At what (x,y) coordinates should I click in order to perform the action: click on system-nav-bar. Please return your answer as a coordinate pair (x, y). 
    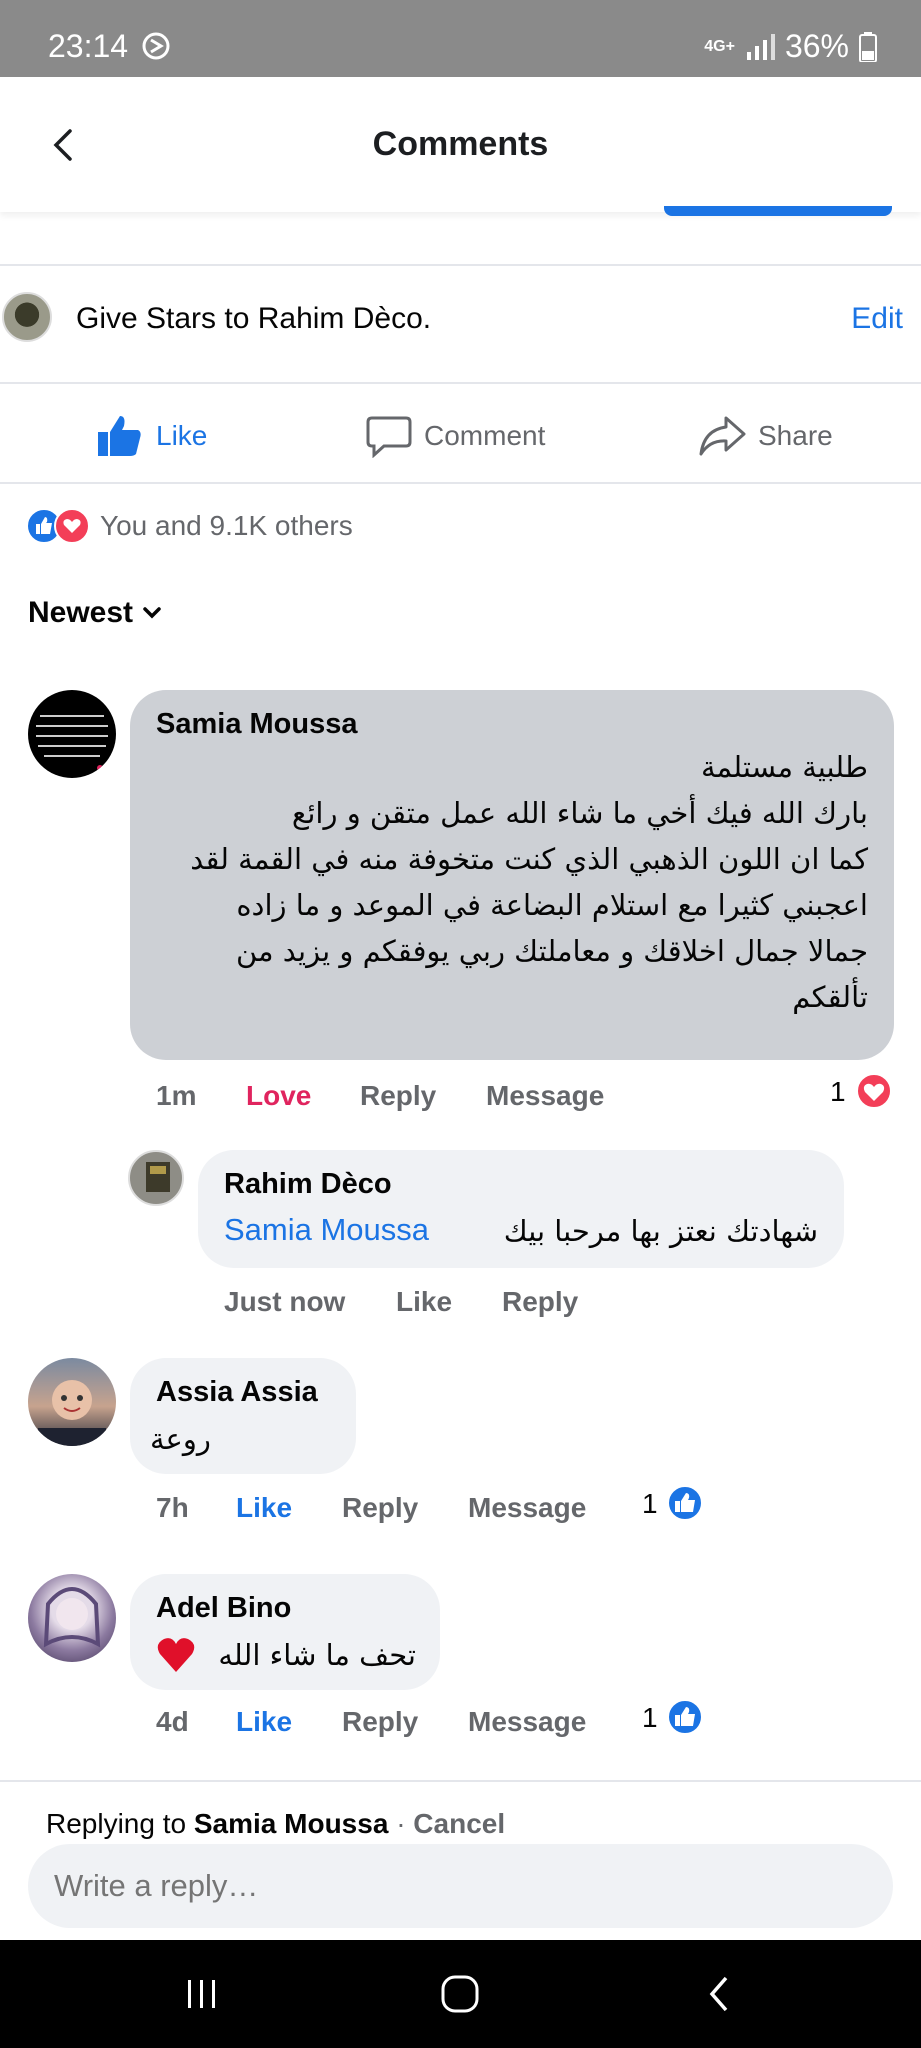
    Looking at the image, I should click on (460, 1994).